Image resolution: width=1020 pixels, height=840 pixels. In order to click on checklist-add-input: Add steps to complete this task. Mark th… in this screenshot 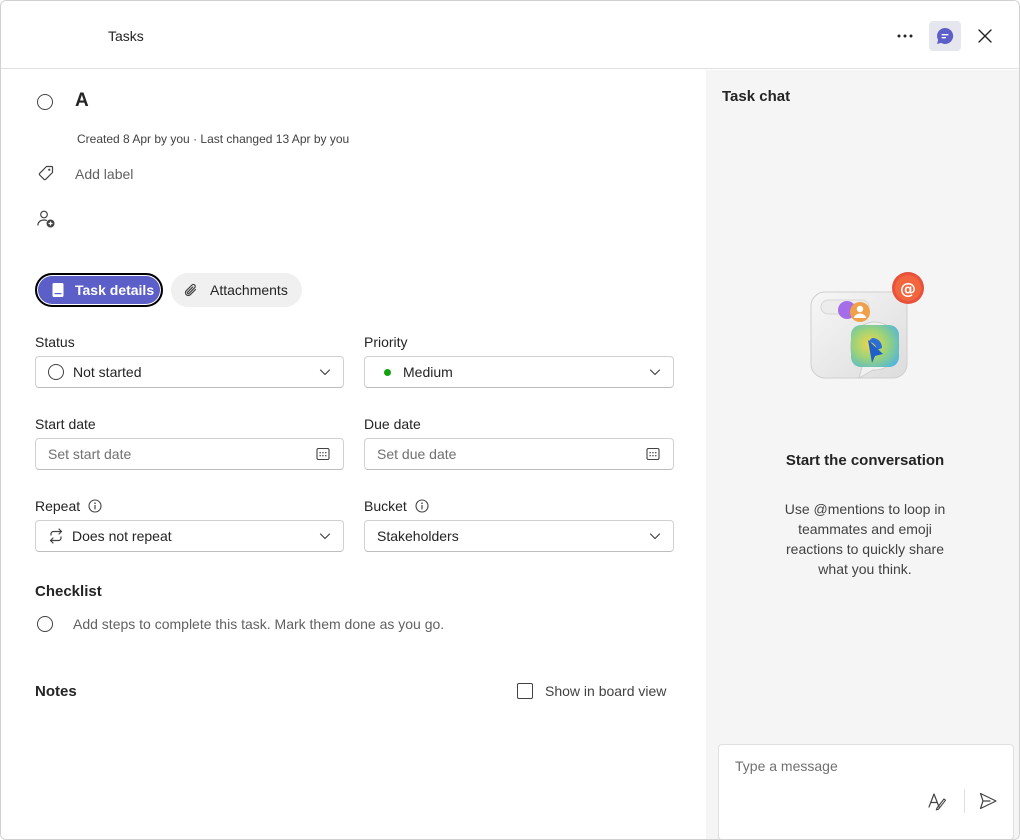, I will do `click(258, 624)`.